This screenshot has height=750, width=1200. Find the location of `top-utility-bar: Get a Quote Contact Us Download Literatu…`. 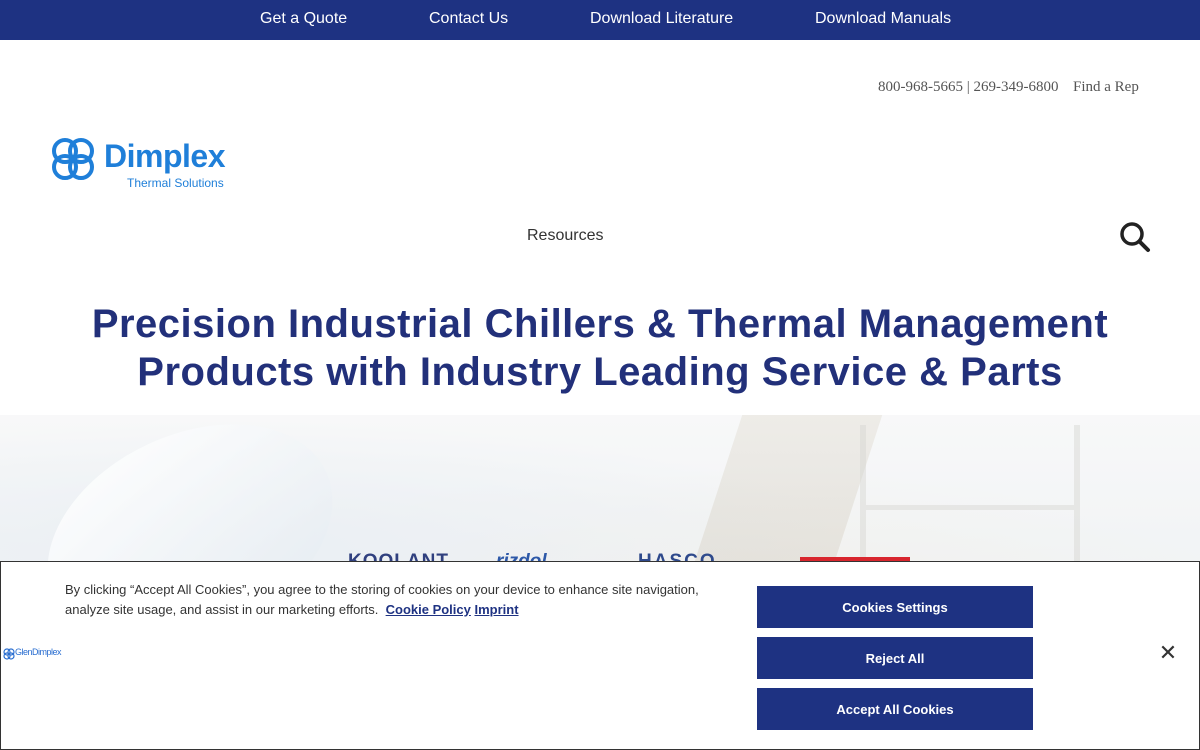

top-utility-bar: Get a Quote Contact Us Download Literatu… is located at coordinates (600, 20).